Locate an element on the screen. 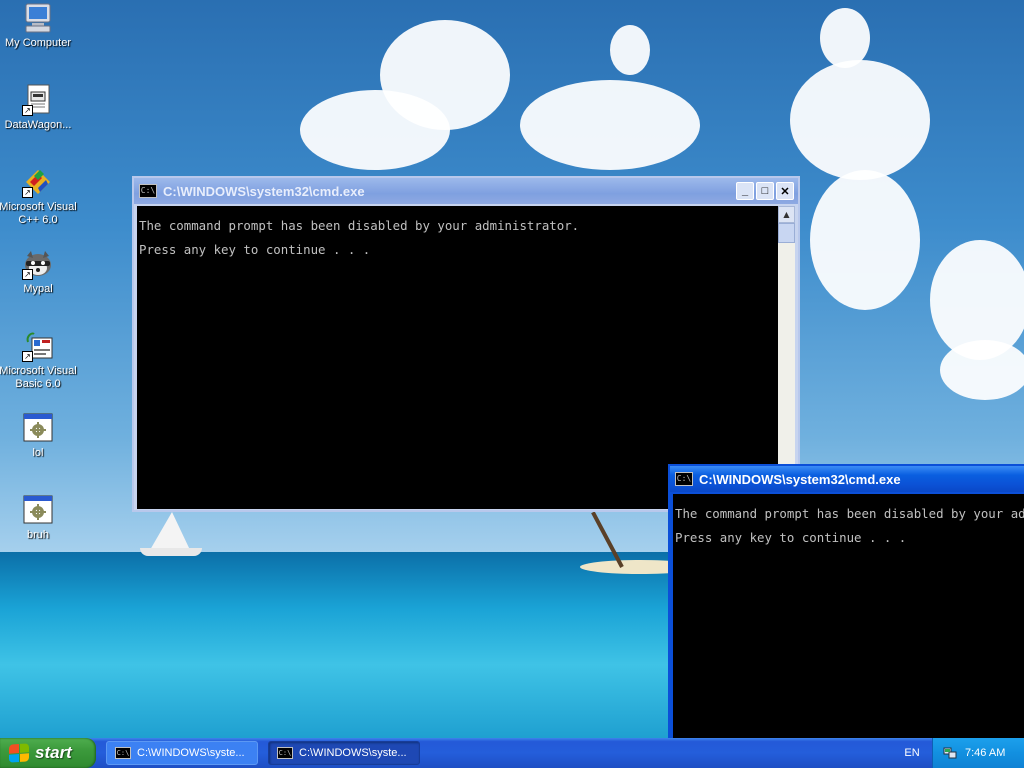 This screenshot has width=1024, height=768. mypal-raccoon-icon: ↗ is located at coordinates (38, 264).